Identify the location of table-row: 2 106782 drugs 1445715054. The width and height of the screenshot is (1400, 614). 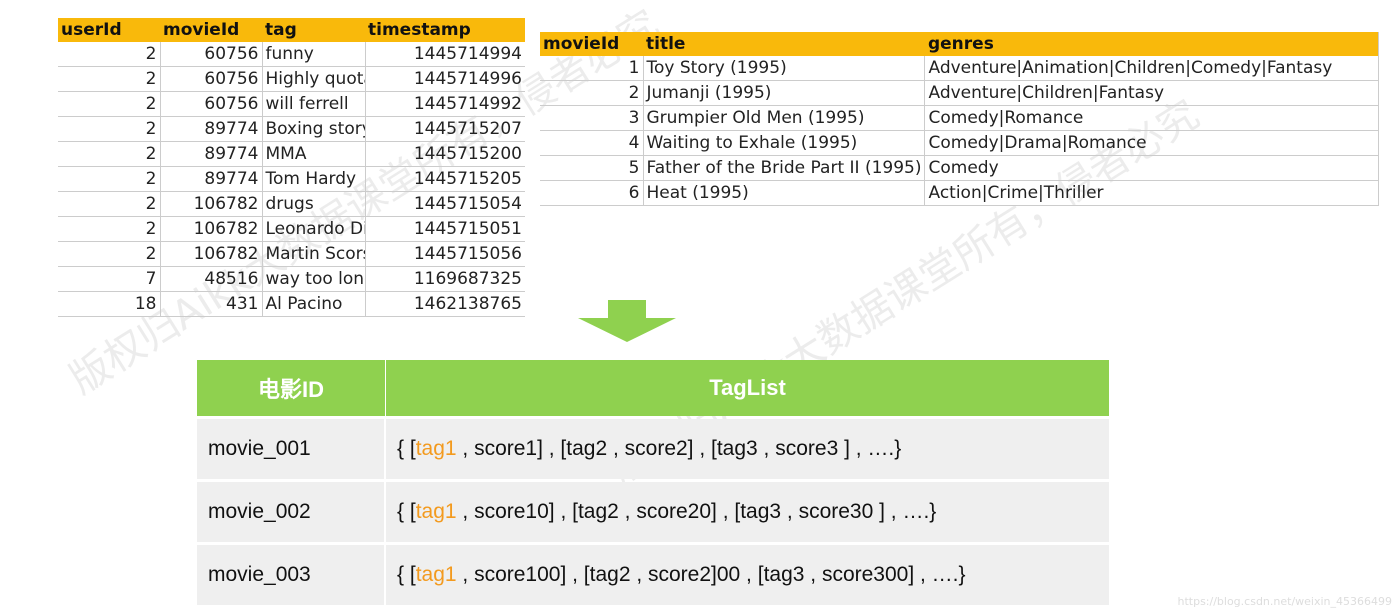
(291, 204).